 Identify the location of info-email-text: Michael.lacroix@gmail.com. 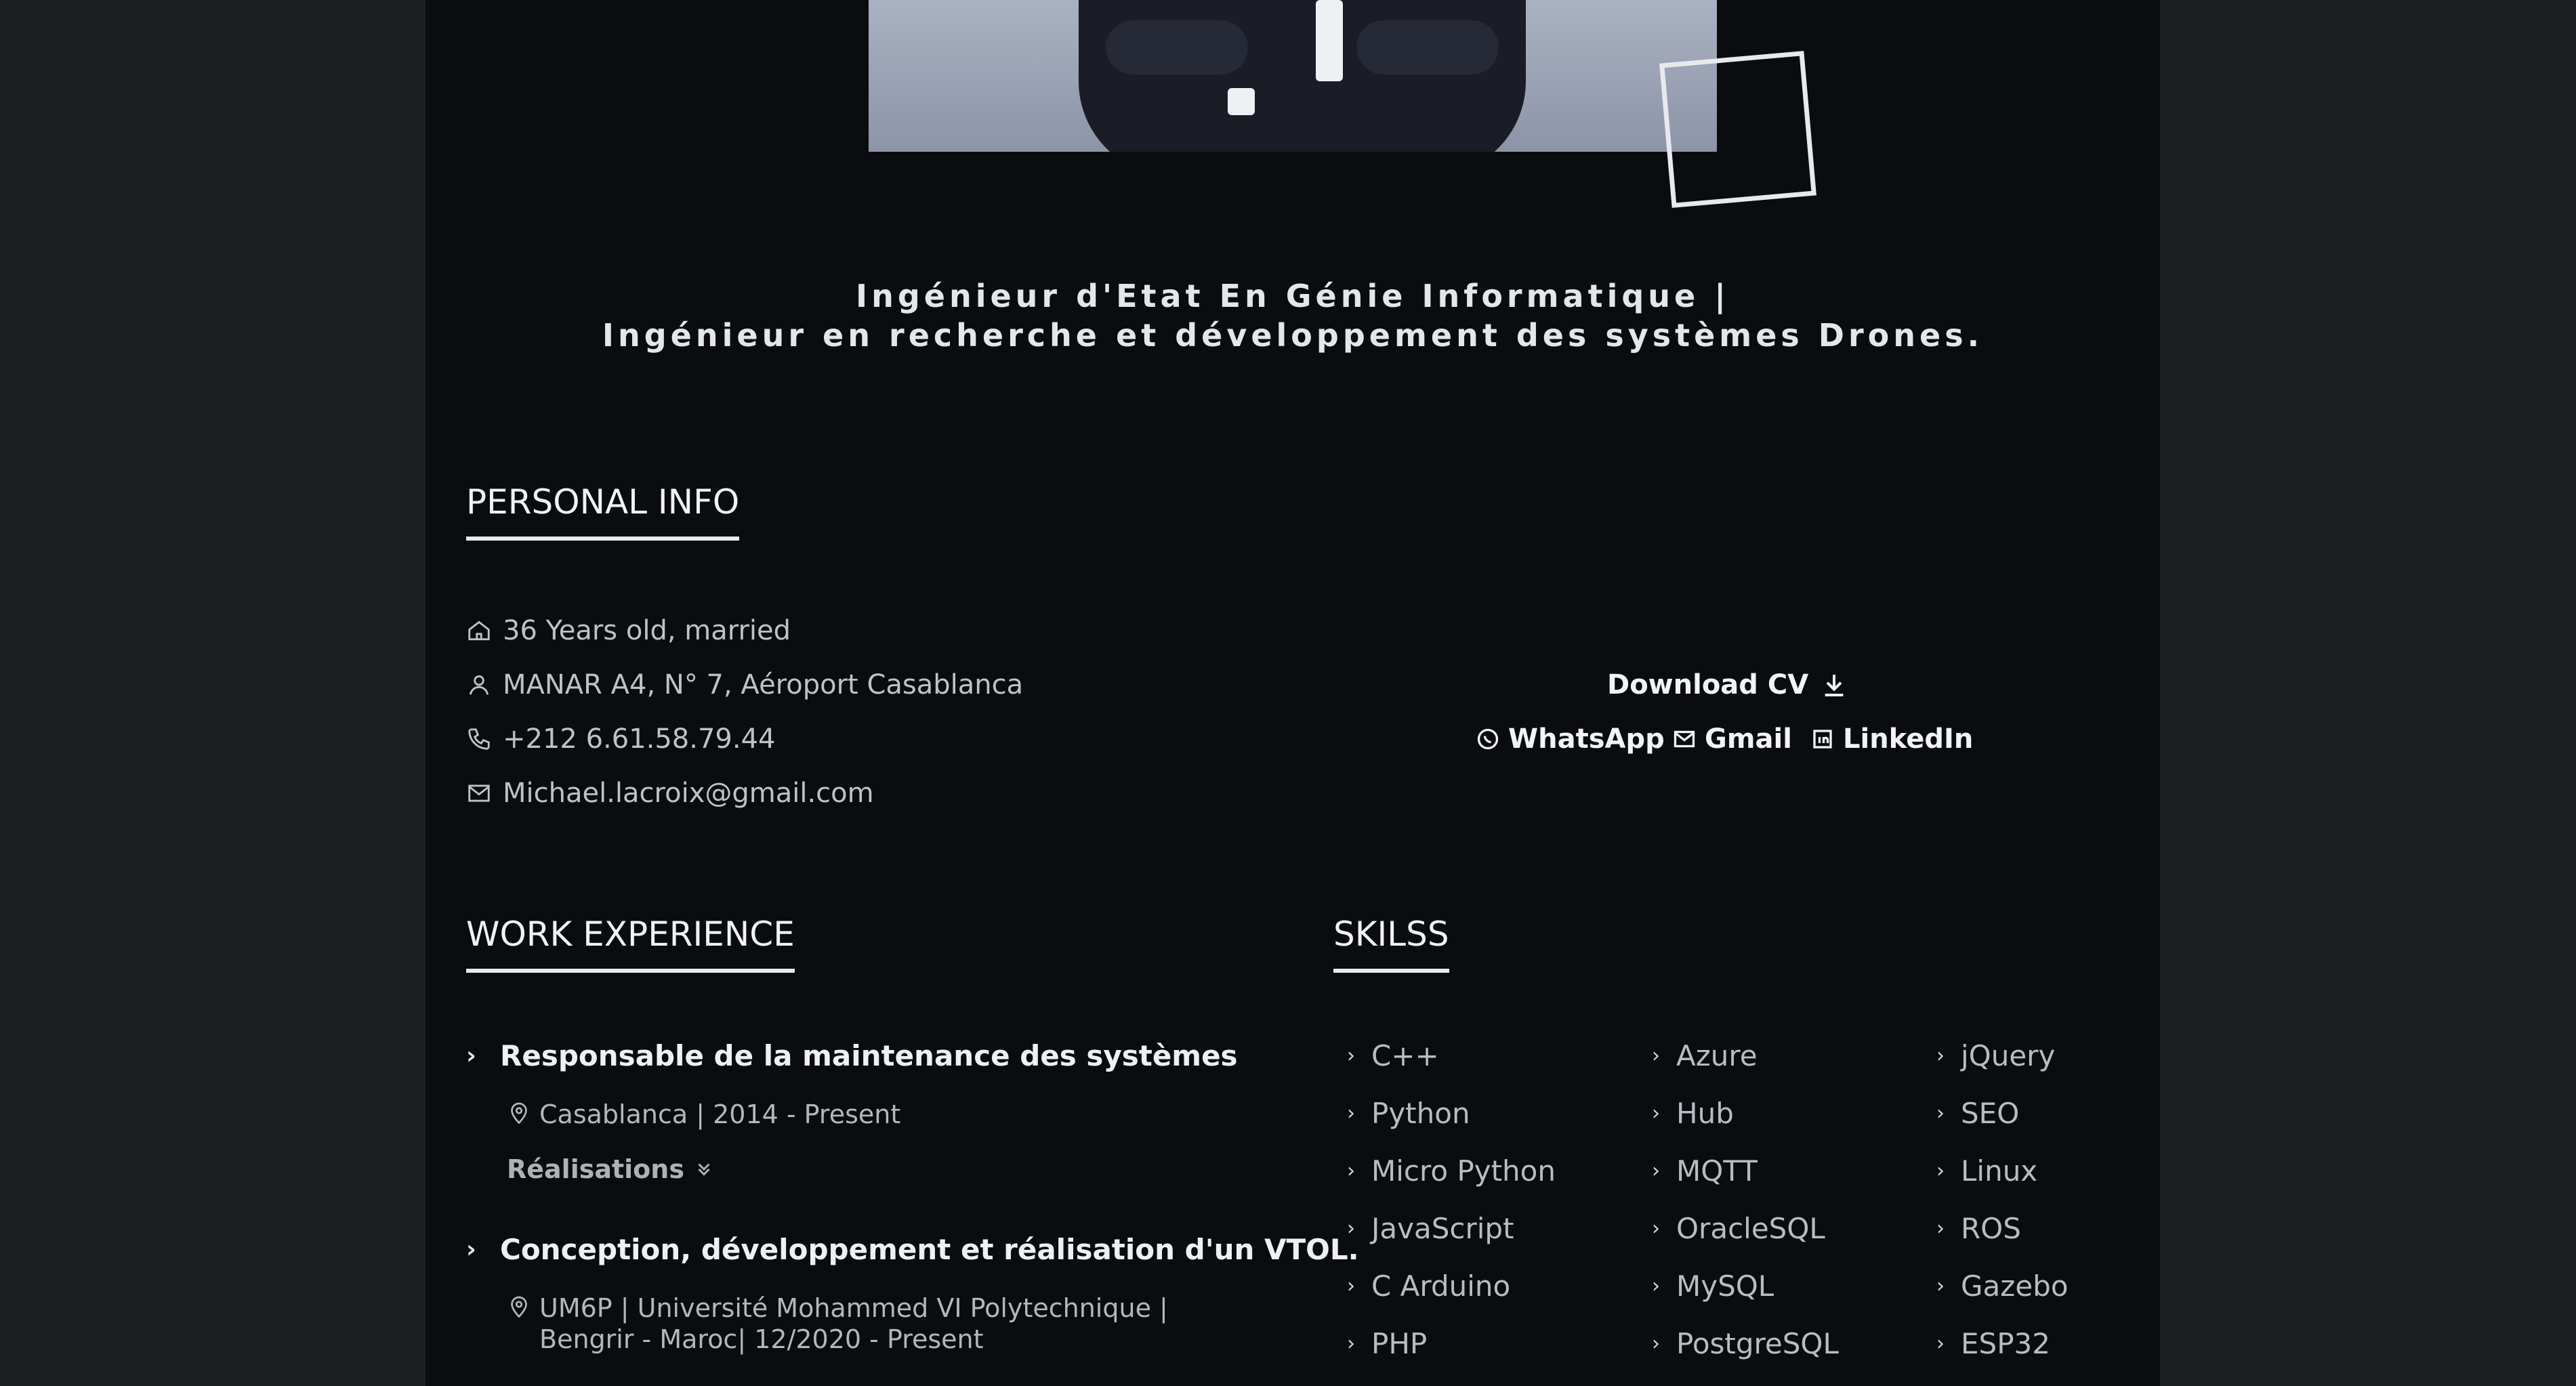
(688, 793).